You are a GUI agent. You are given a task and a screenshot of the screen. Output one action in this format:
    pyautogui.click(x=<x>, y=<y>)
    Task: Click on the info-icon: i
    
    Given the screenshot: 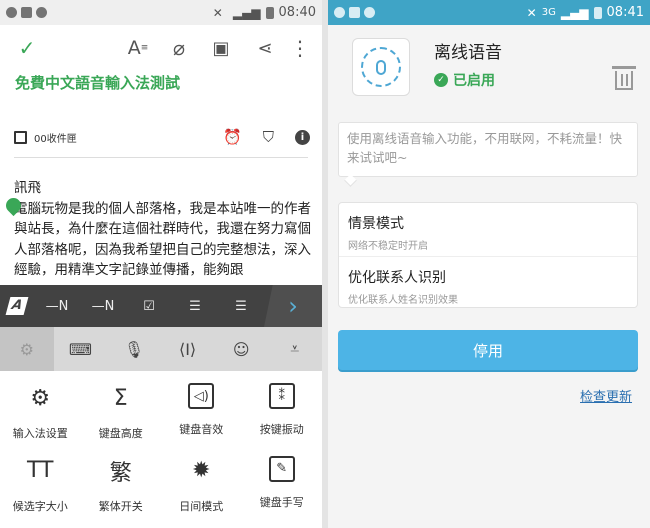 What is the action you would take?
    pyautogui.click(x=302, y=137)
    